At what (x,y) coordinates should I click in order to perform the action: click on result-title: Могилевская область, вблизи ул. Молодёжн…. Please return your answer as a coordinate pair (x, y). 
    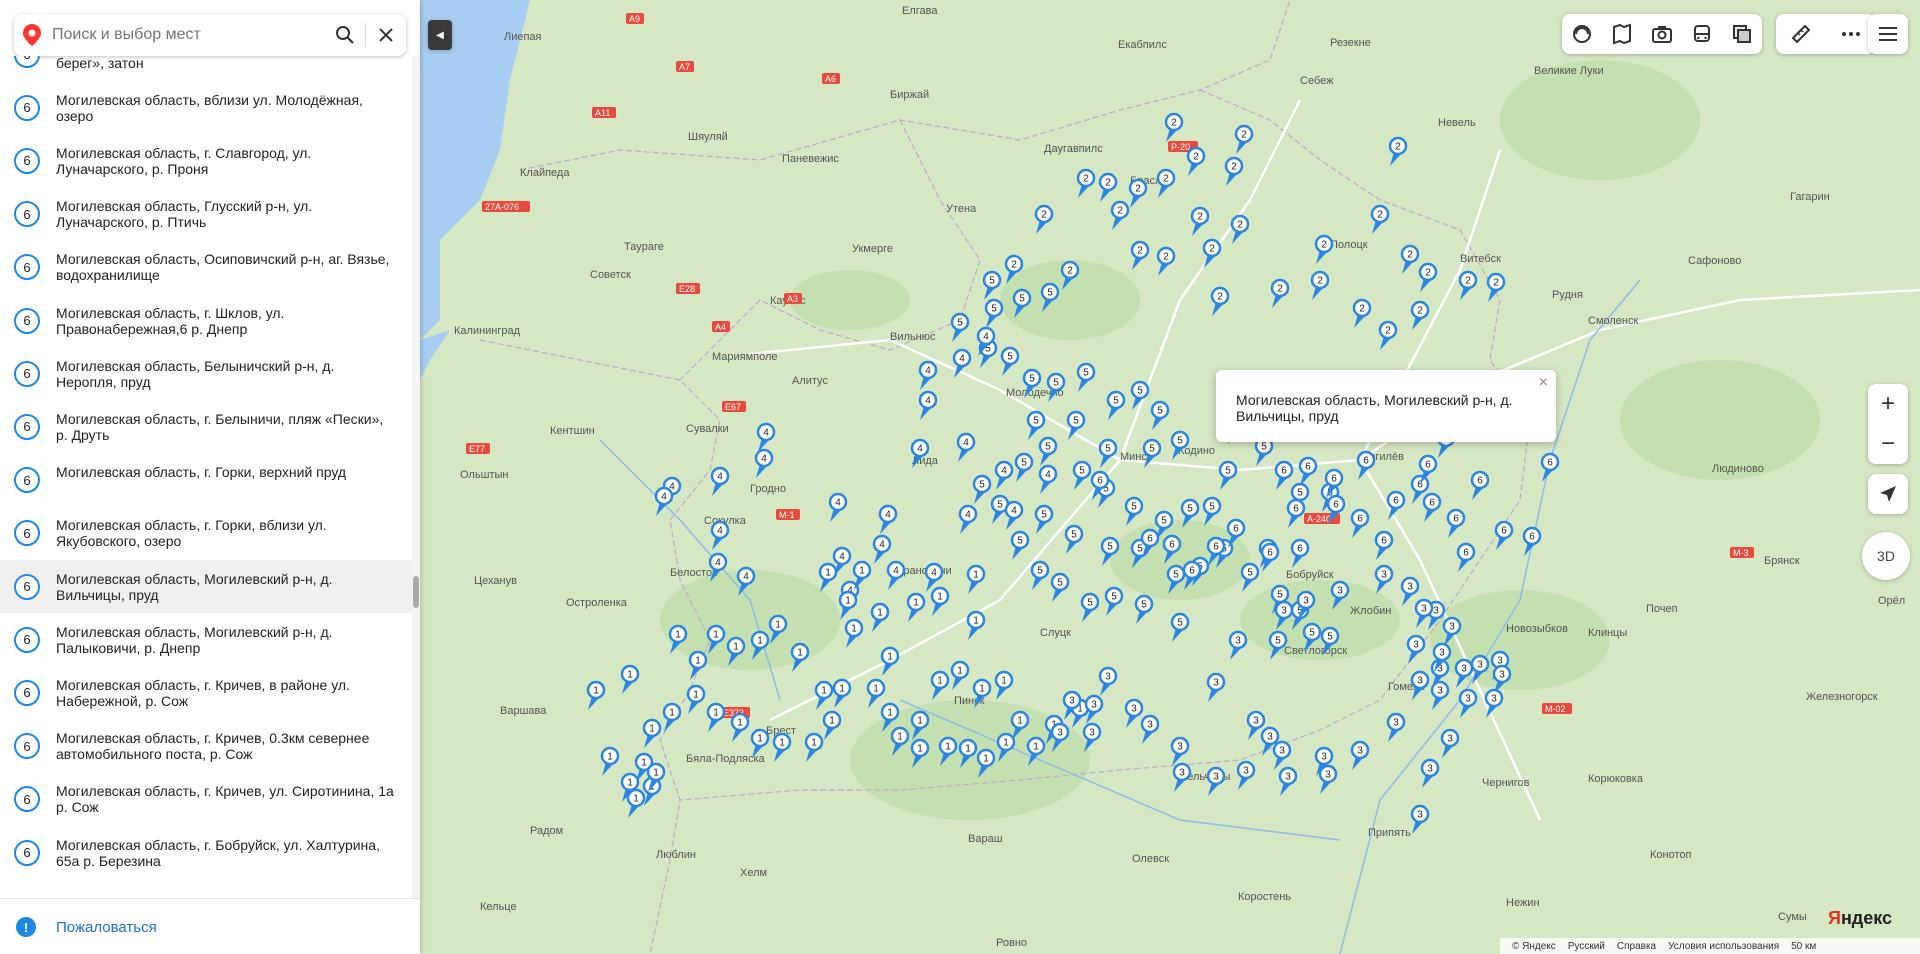
    Looking at the image, I should click on (209, 107).